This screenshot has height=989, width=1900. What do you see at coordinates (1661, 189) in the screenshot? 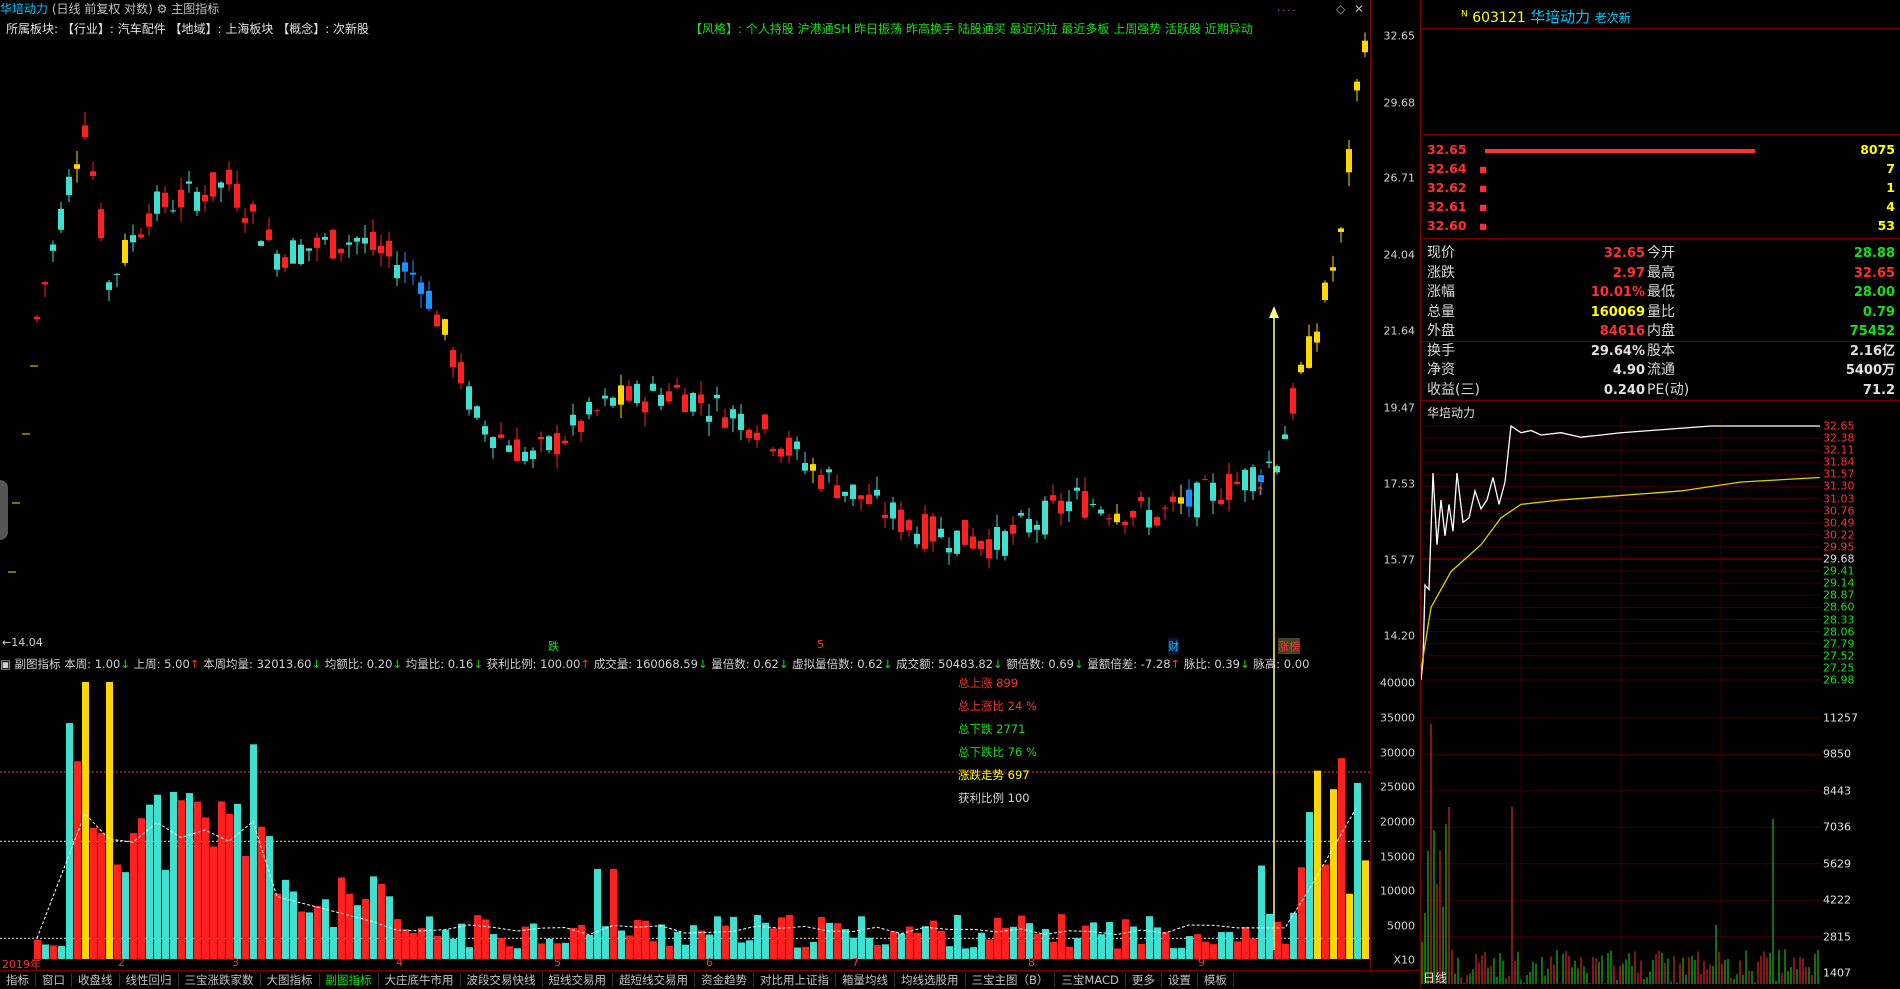
I see `order-book-row: 32.62 ▪ 1` at bounding box center [1661, 189].